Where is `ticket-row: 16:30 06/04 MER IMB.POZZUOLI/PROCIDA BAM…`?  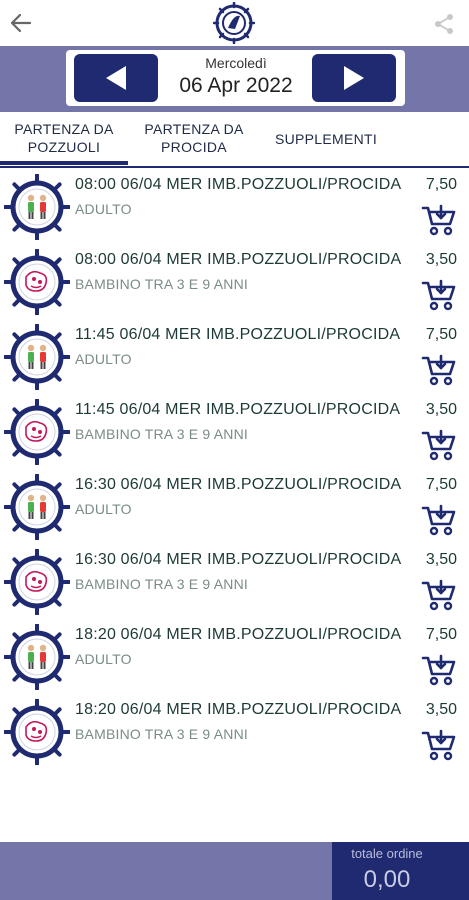 ticket-row: 16:30 06/04 MER IMB.POZZUOLI/PROCIDA BAM… is located at coordinates (234, 582).